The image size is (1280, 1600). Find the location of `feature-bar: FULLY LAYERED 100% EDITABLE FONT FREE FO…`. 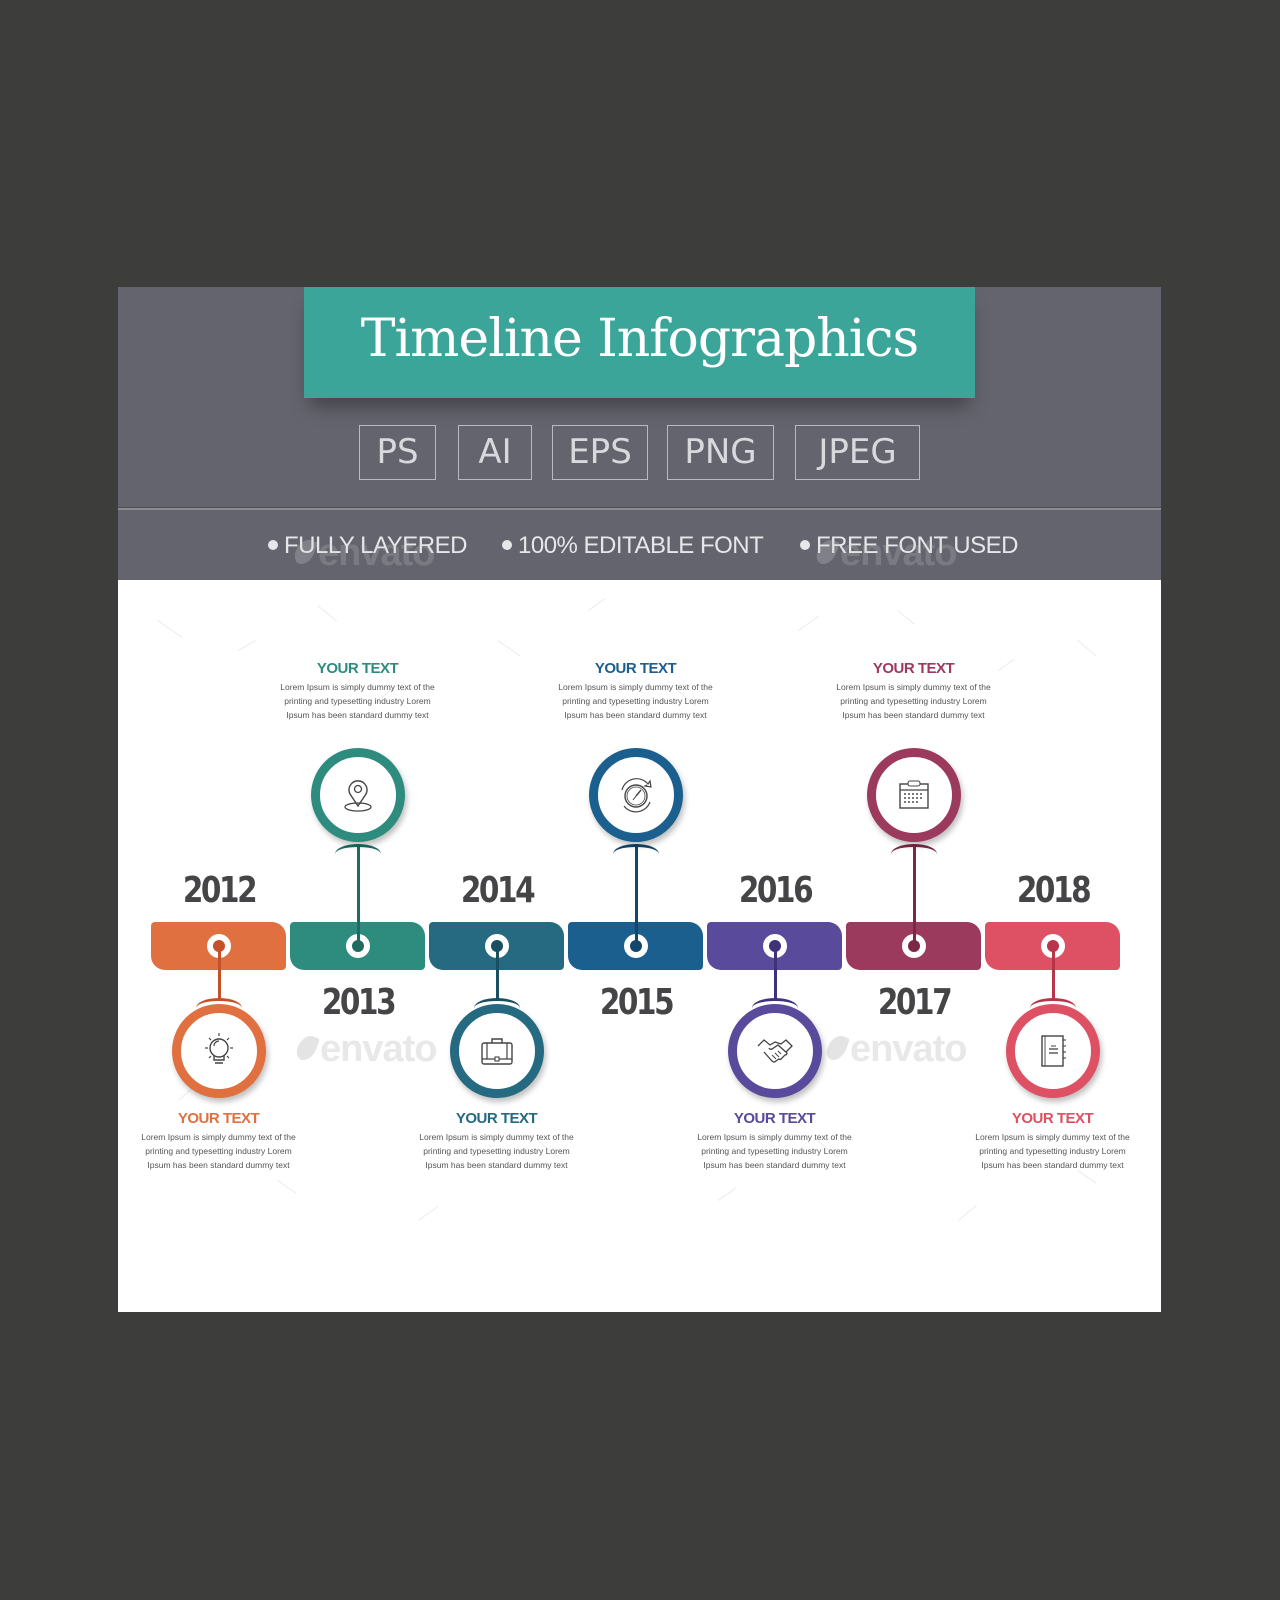

feature-bar: FULLY LAYERED 100% EDITABLE FONT FREE FO… is located at coordinates (639, 545).